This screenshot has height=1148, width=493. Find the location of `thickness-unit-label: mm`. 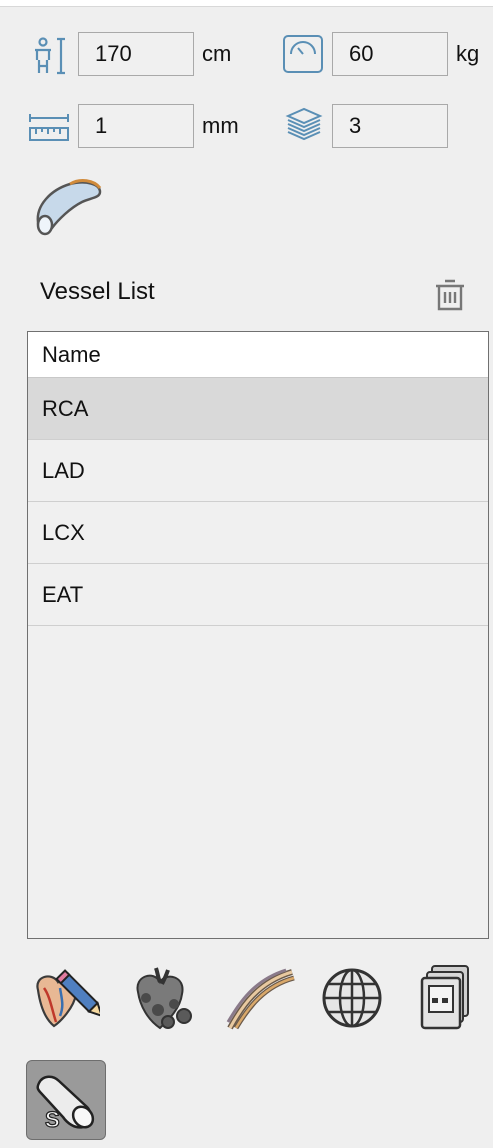

thickness-unit-label: mm is located at coordinates (220, 125).